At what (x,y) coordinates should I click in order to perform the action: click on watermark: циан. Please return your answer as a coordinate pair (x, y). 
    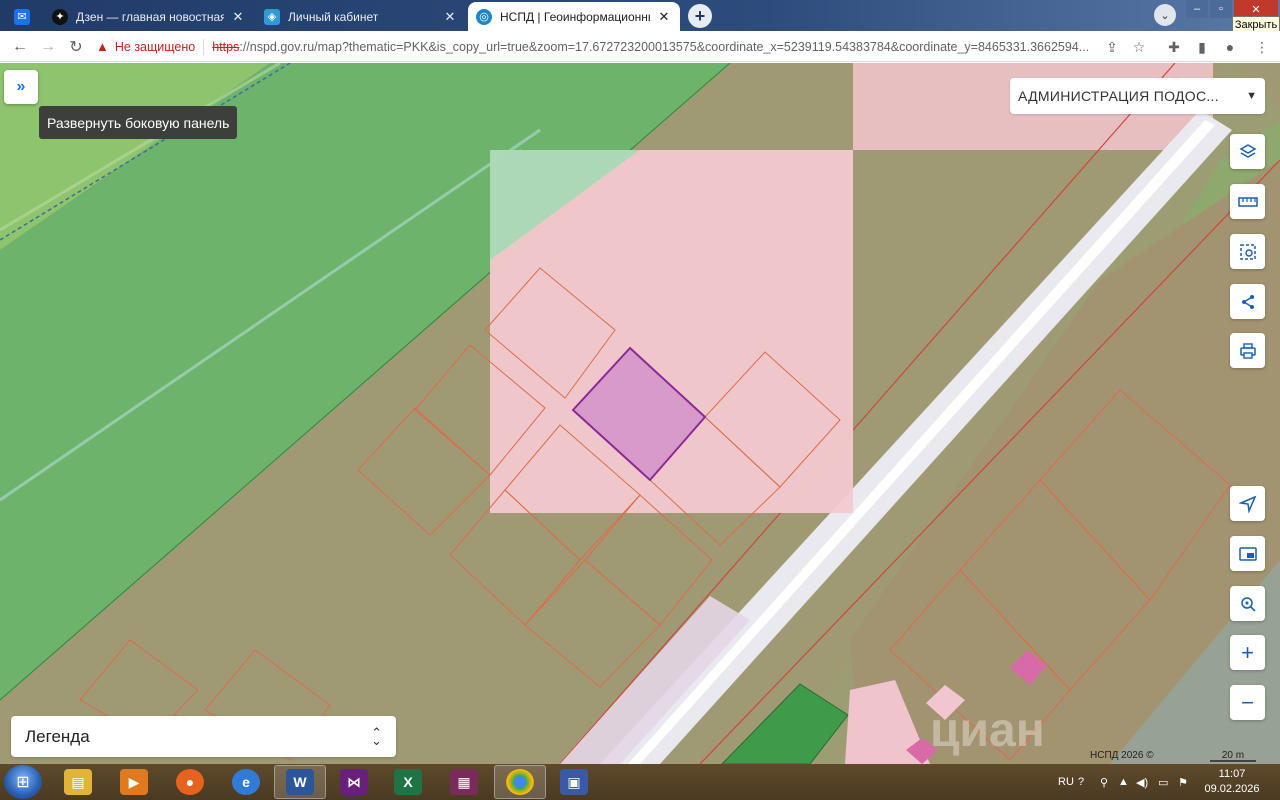
    Looking at the image, I should click on (987, 730).